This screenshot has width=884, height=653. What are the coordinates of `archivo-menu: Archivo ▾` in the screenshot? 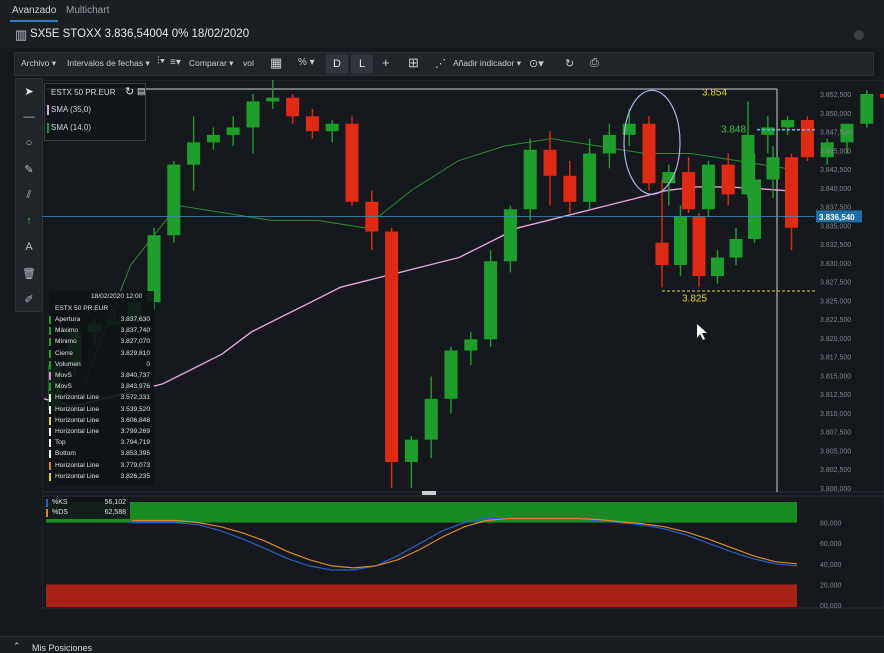 It's located at (38, 63).